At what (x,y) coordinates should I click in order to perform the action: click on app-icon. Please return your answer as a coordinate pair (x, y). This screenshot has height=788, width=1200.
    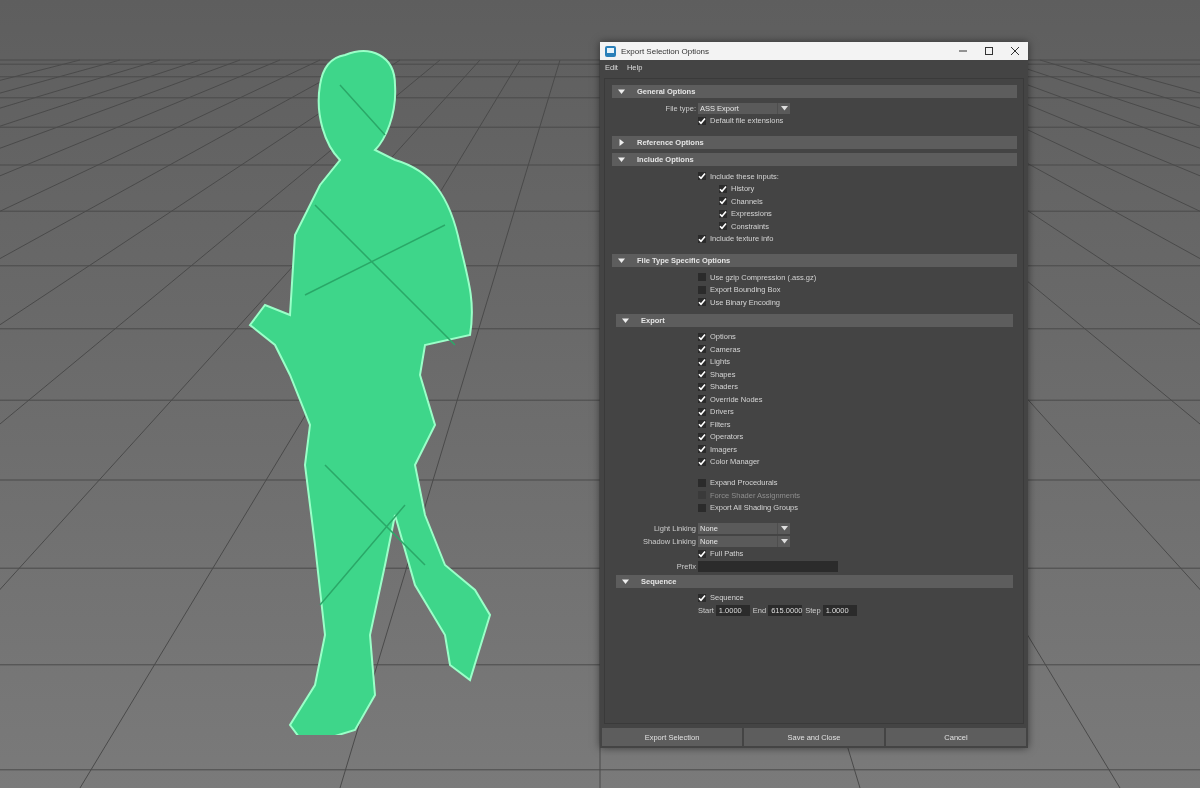
    Looking at the image, I should click on (610, 51).